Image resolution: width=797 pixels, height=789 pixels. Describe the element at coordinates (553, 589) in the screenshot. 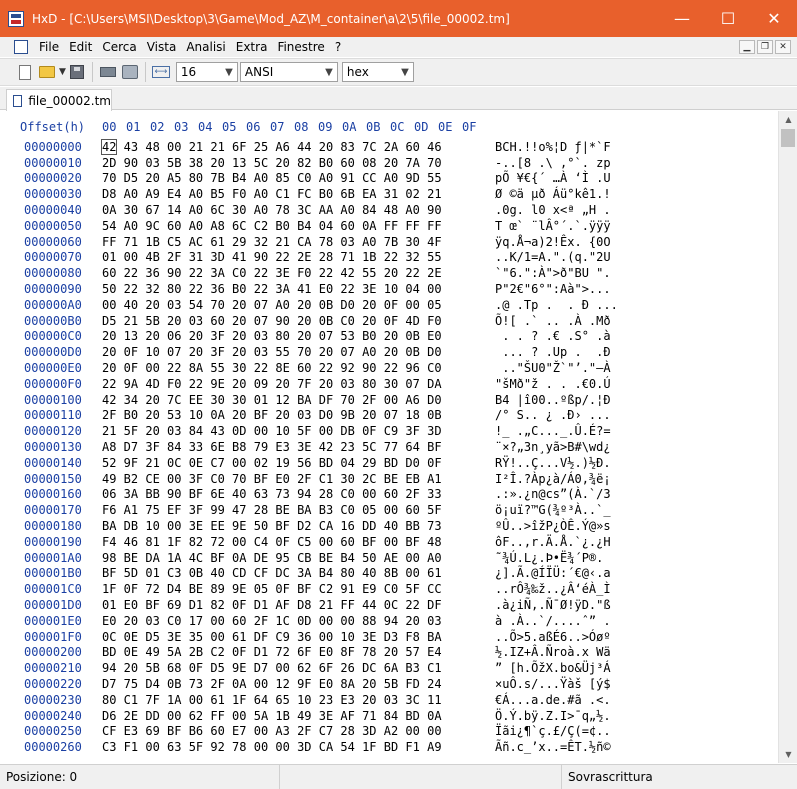

I see `row-ascii: ..rÔ¾‰ž..¿Â‘éÀ_Ì` at that location.